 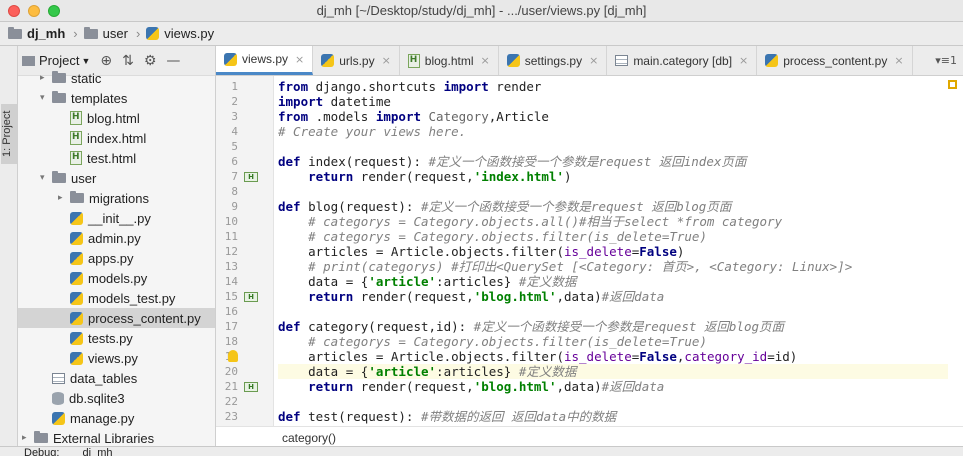 I want to click on gear-icon: ⚙, so click(x=150, y=61).